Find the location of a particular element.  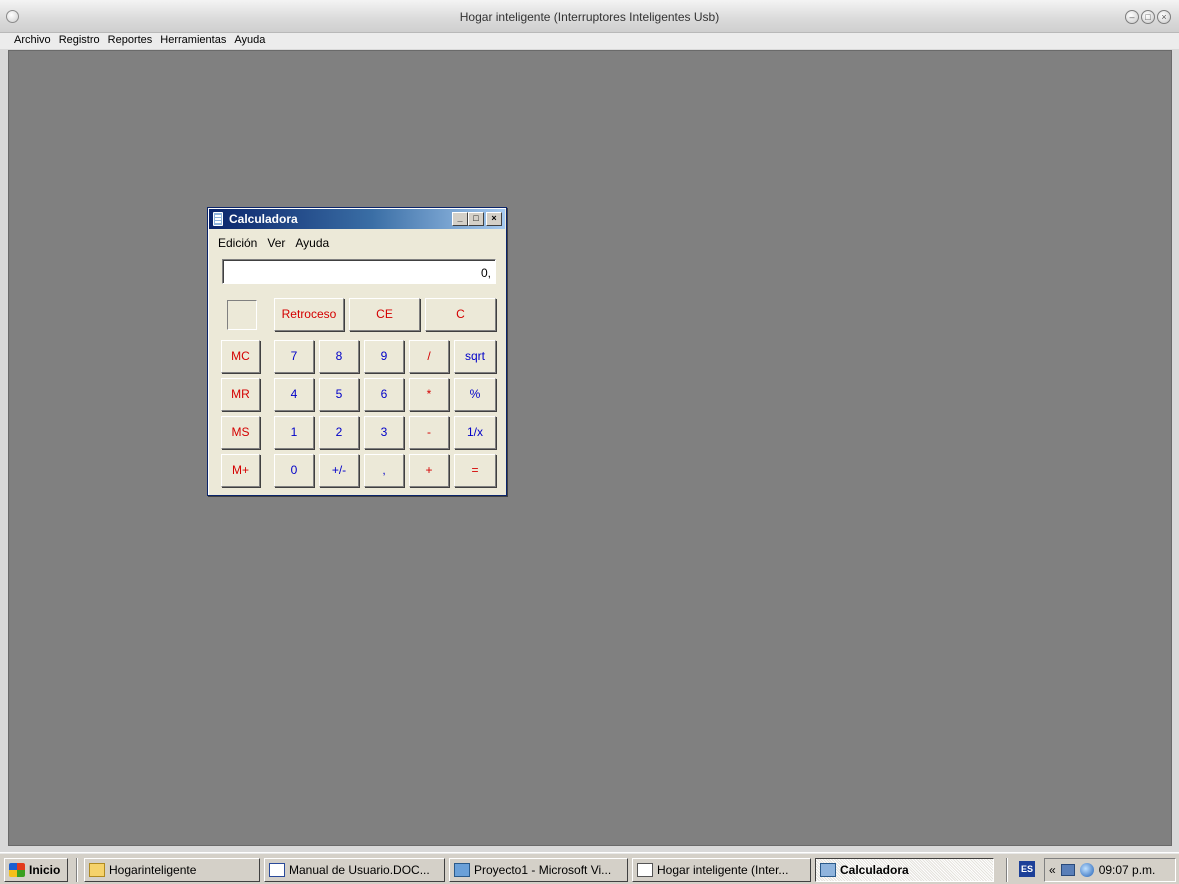

task-calculadora: Calculadora is located at coordinates (904, 870).